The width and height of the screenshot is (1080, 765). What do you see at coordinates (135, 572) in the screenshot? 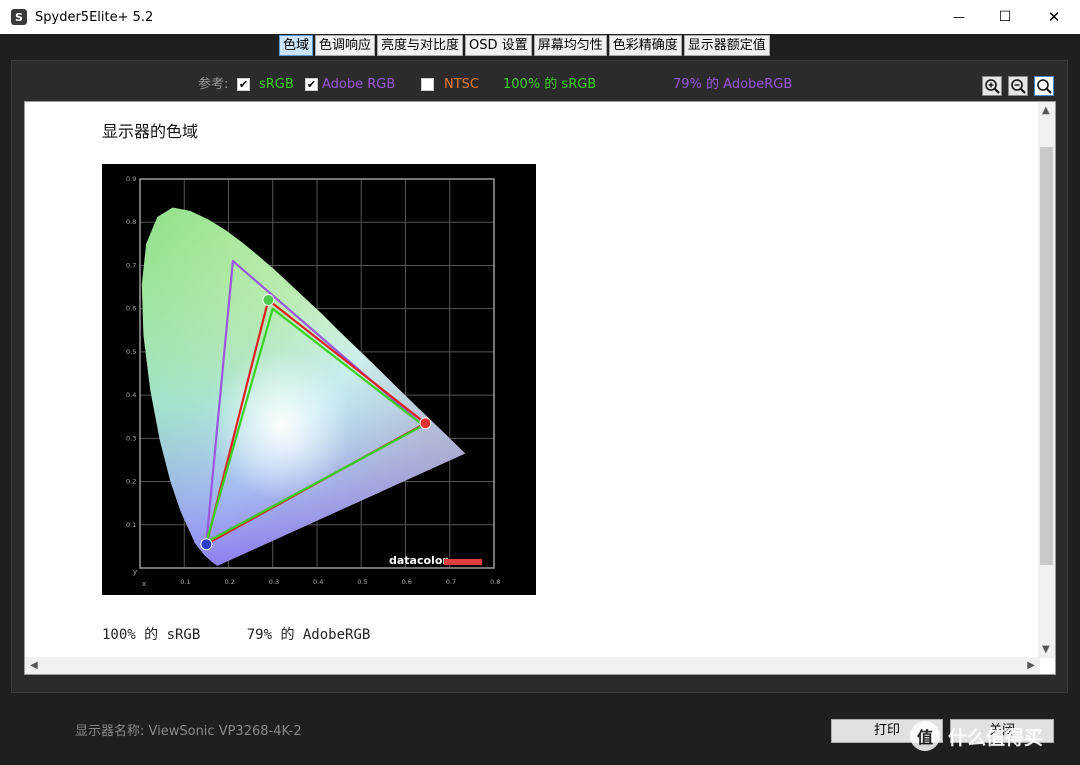
I see `y-axis-label: y` at bounding box center [135, 572].